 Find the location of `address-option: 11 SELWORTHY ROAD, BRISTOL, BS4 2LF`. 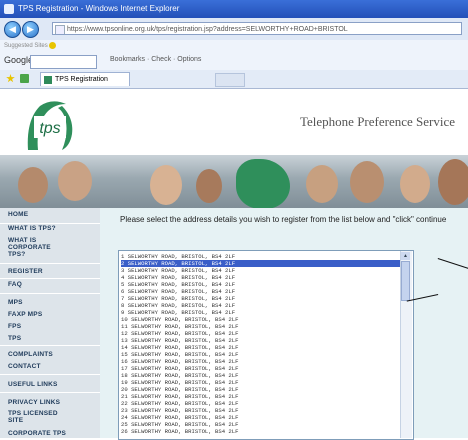

address-option: 11 SELWORTHY ROAD, BRISTOL, BS4 2LF is located at coordinates (262, 326).